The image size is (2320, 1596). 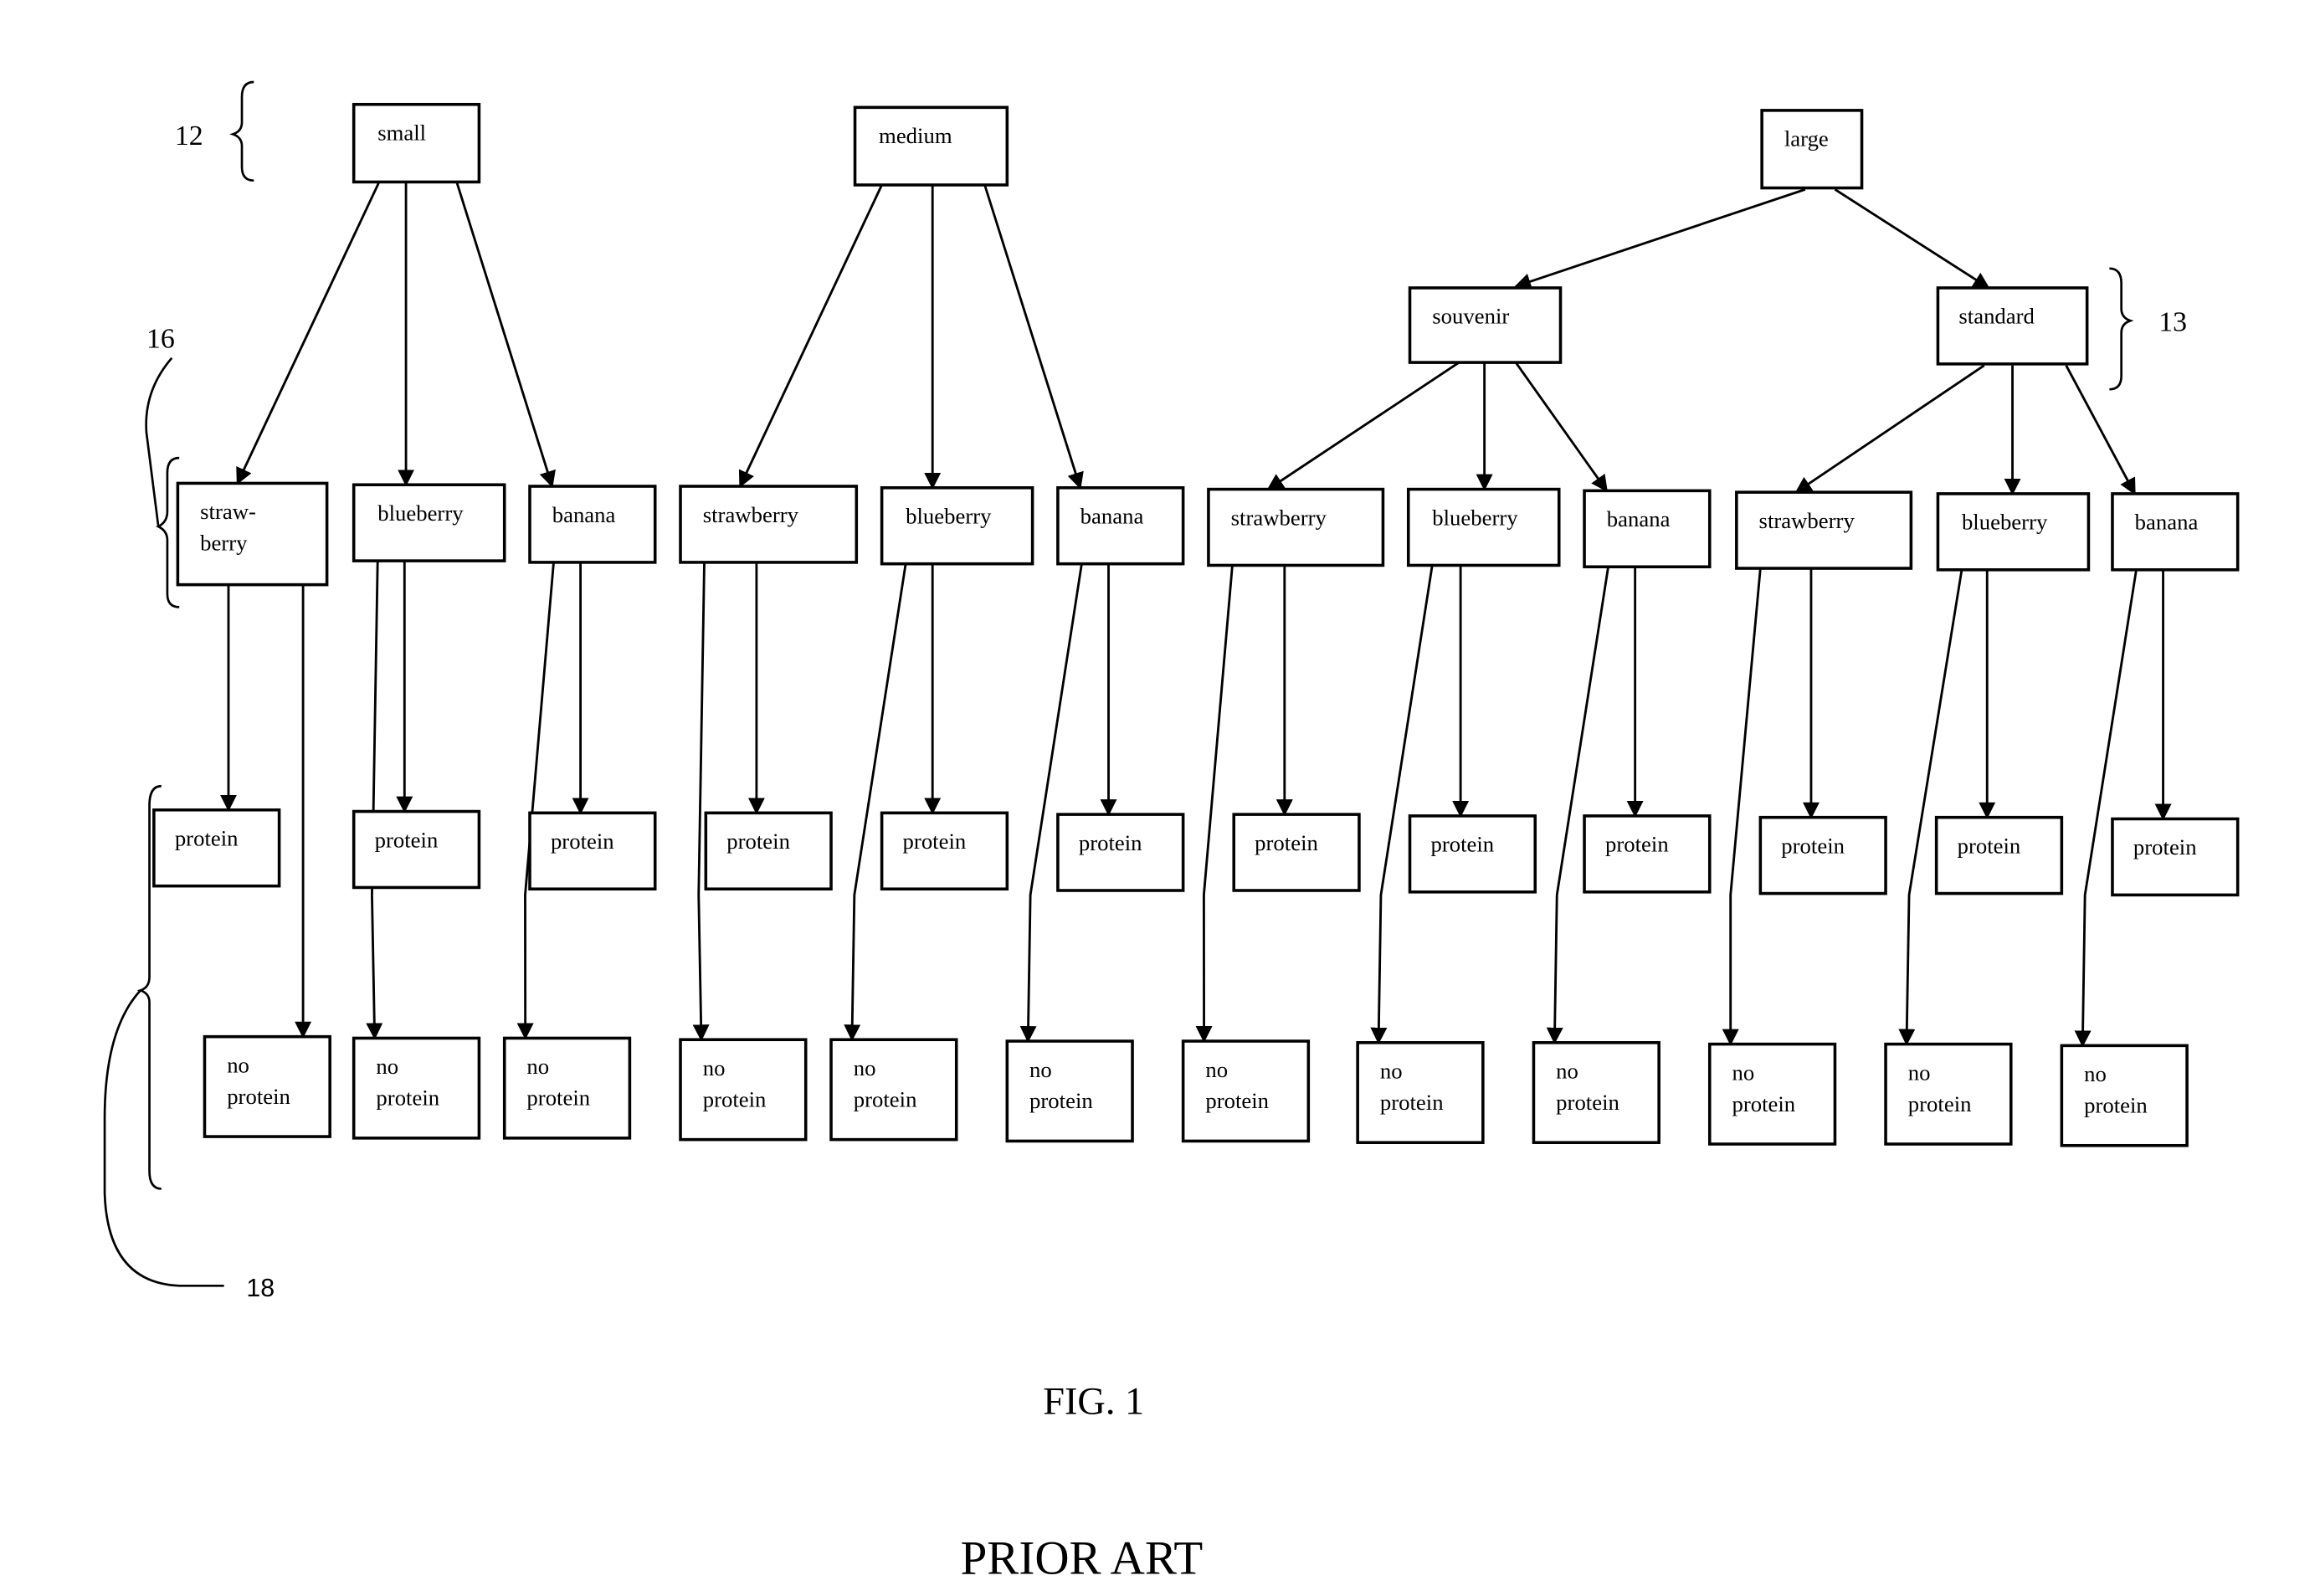 What do you see at coordinates (2116, 1105) in the screenshot?
I see `no-protein-node-standard-banana-label: protein` at bounding box center [2116, 1105].